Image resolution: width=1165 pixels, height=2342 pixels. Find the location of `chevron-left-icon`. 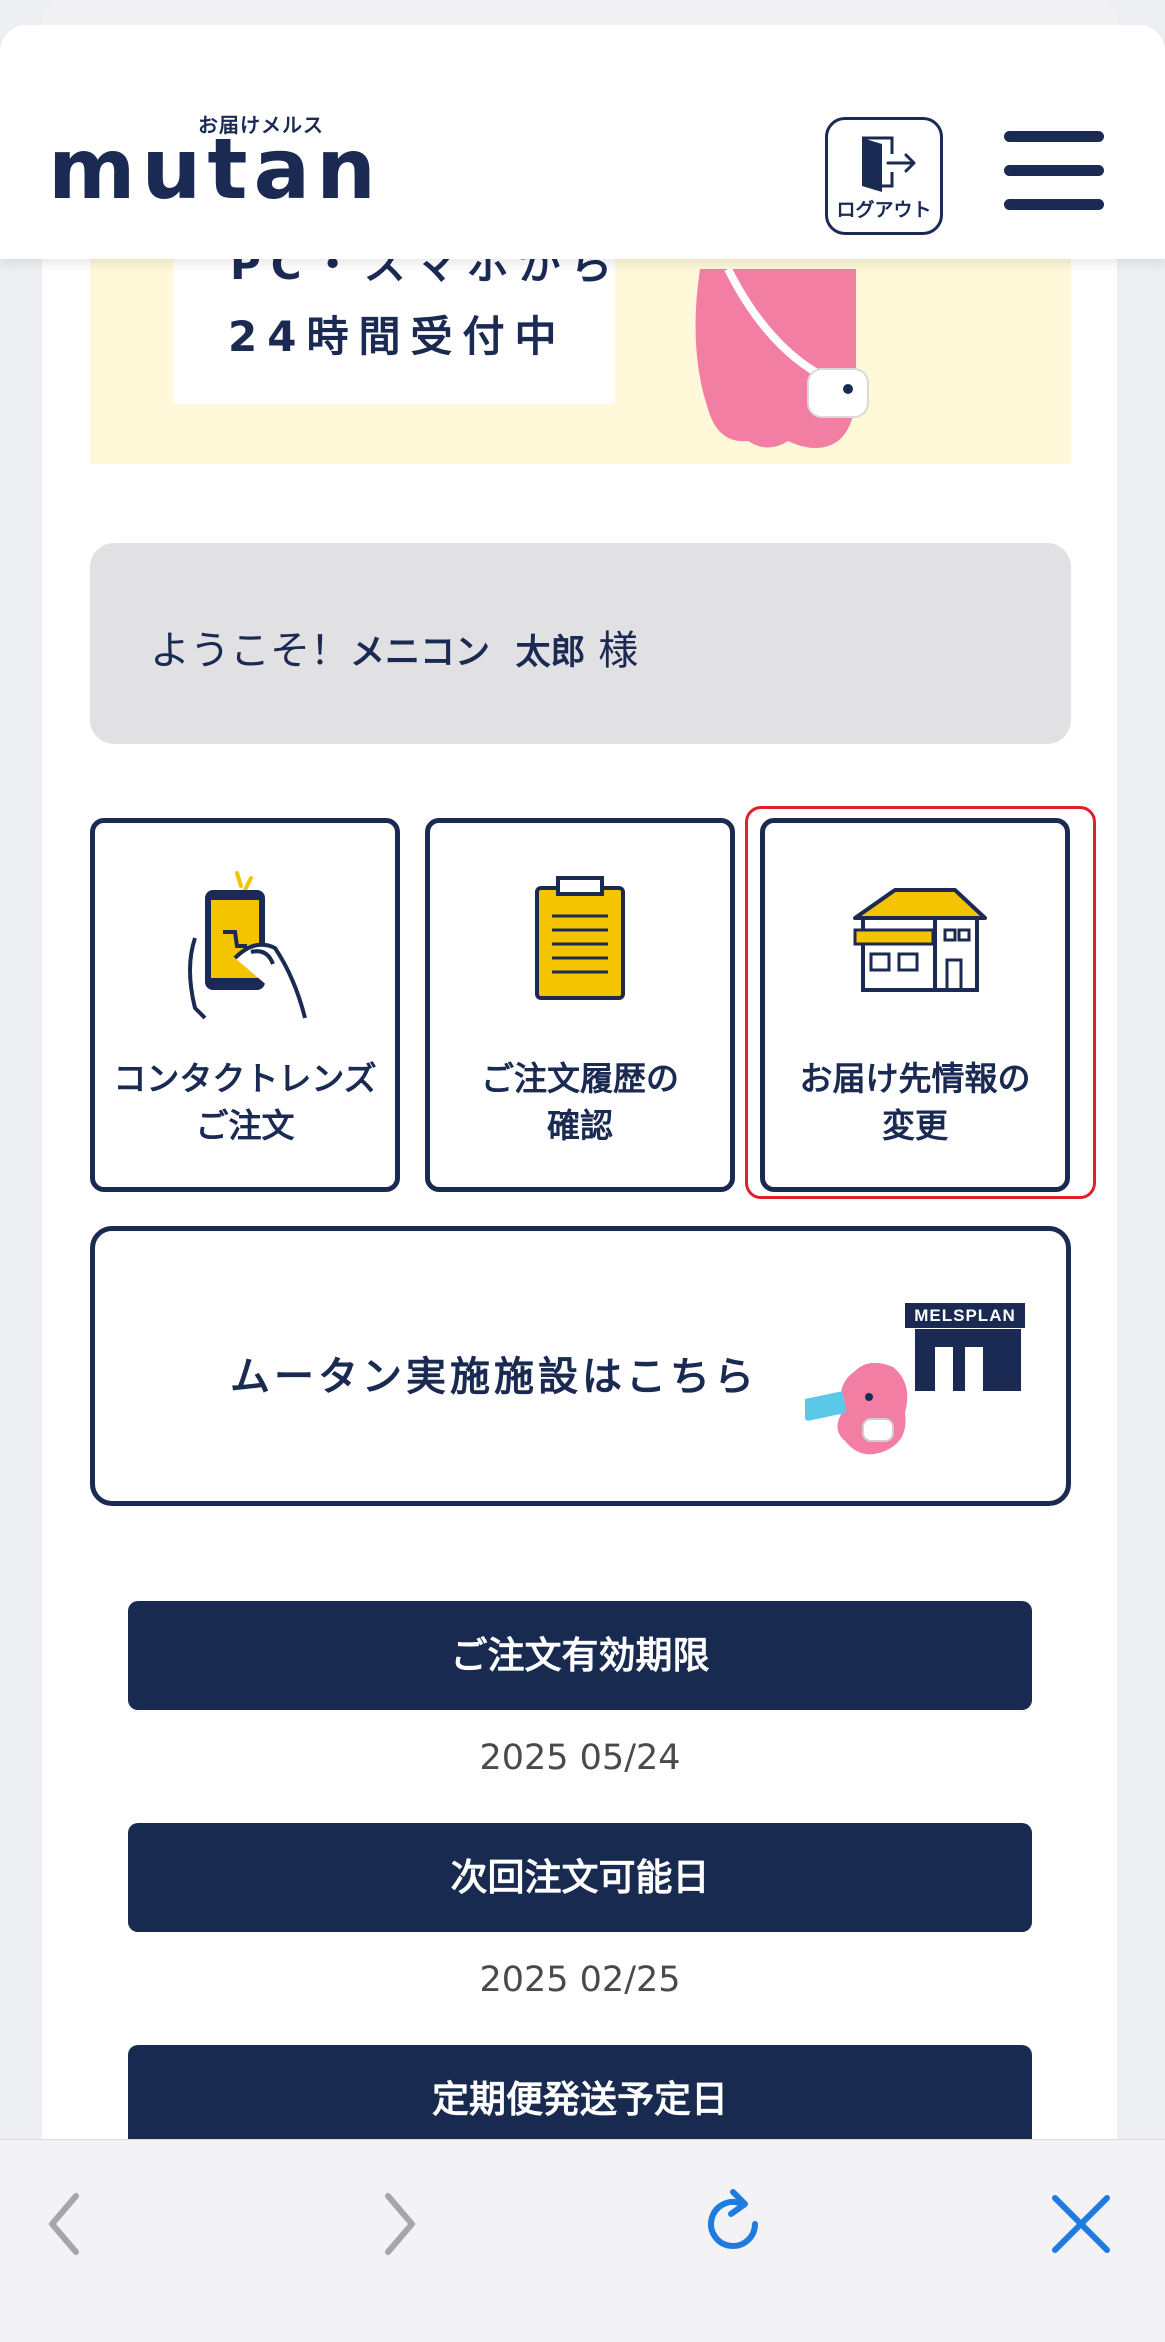

chevron-left-icon is located at coordinates (64, 2224).